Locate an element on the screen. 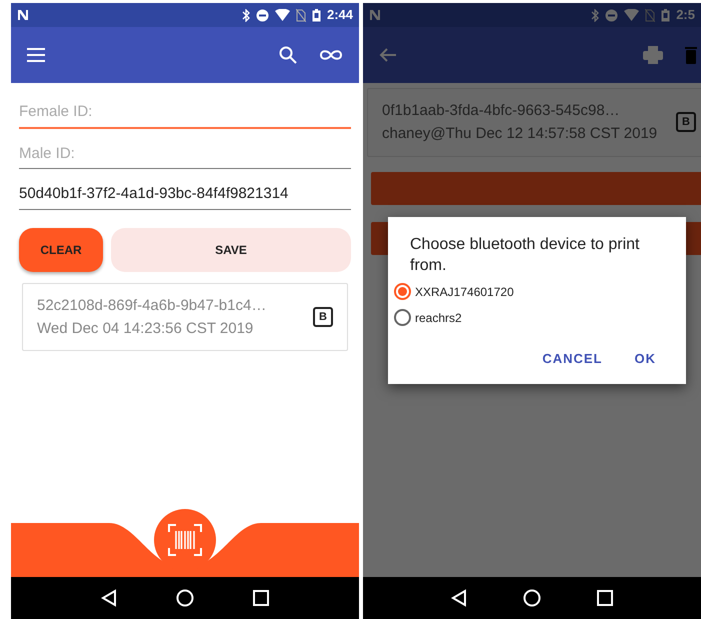 This screenshot has width=701, height=619. device-option: reachrs2 is located at coordinates (438, 317).